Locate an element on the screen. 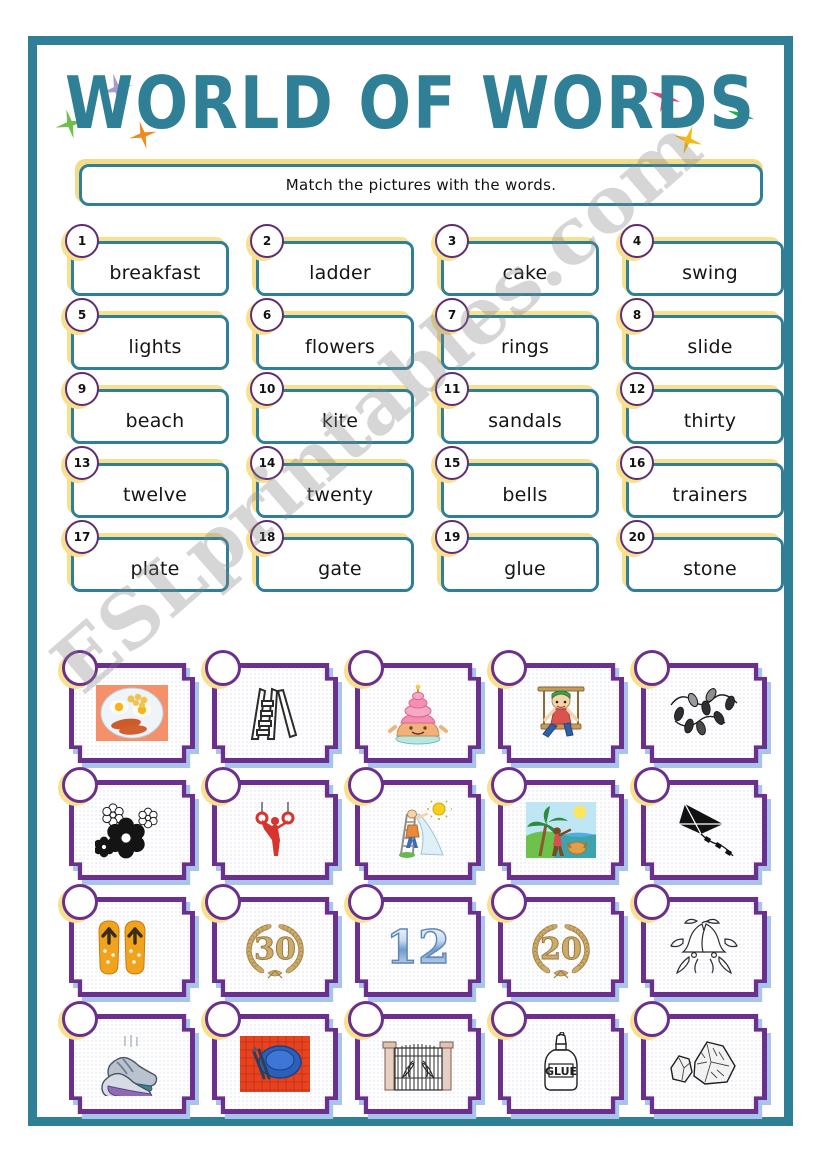 The height and width of the screenshot is (1169, 821). word-label: rings is located at coordinates (525, 346).